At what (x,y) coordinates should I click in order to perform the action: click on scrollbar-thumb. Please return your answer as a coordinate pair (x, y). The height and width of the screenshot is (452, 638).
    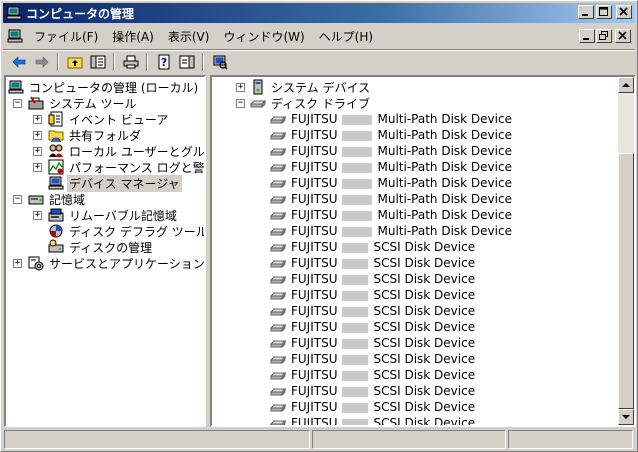
    Looking at the image, I should click on (626, 281).